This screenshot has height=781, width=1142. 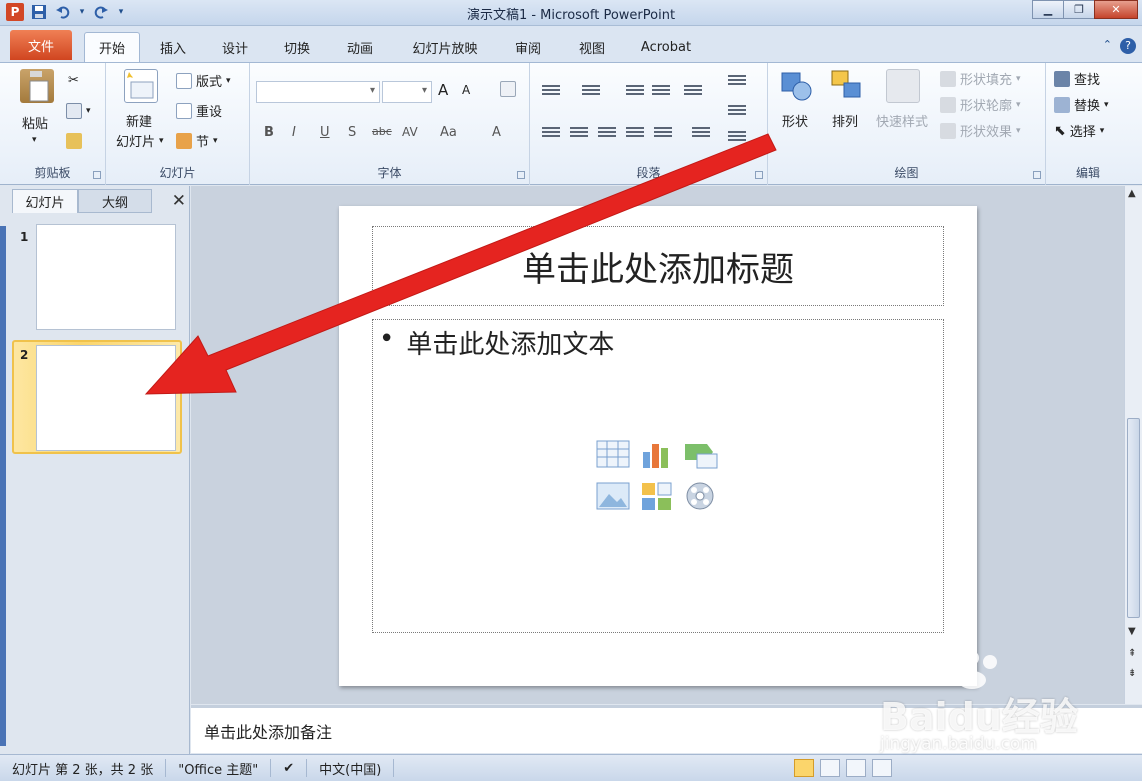 I want to click on insert-smartart-icon, so click(x=701, y=455).